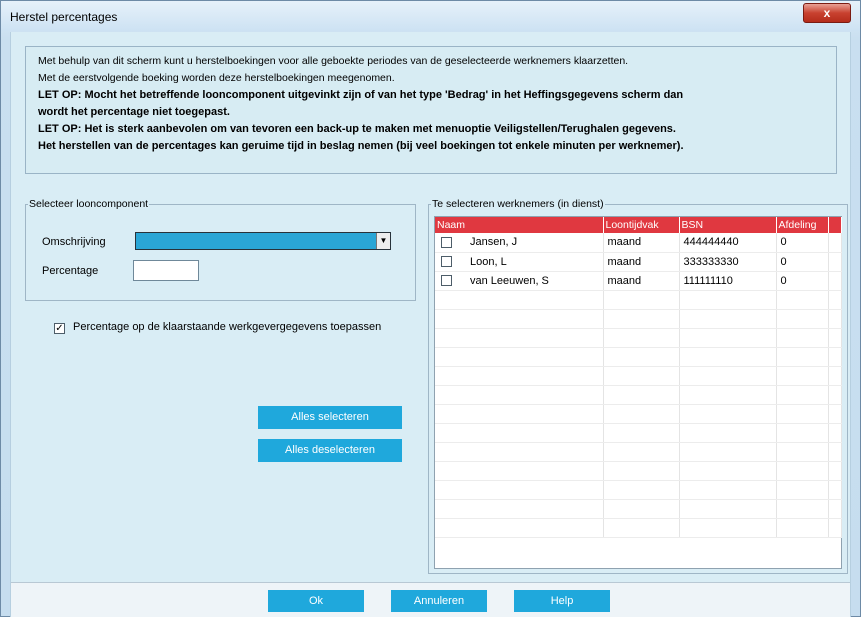 The image size is (861, 617). Describe the element at coordinates (519, 262) in the screenshot. I see `cell-naam: Loon, L` at that location.